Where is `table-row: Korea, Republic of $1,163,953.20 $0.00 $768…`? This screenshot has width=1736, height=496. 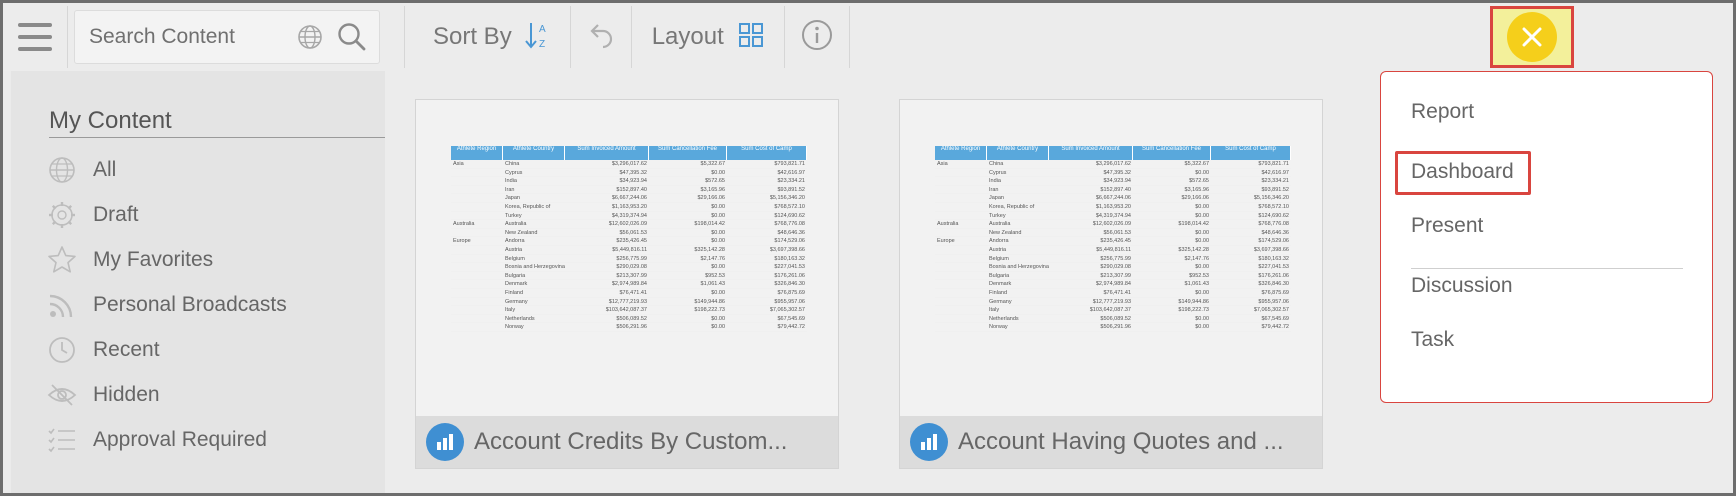 table-row: Korea, Republic of $1,163,953.20 $0.00 $768… is located at coordinates (629, 207).